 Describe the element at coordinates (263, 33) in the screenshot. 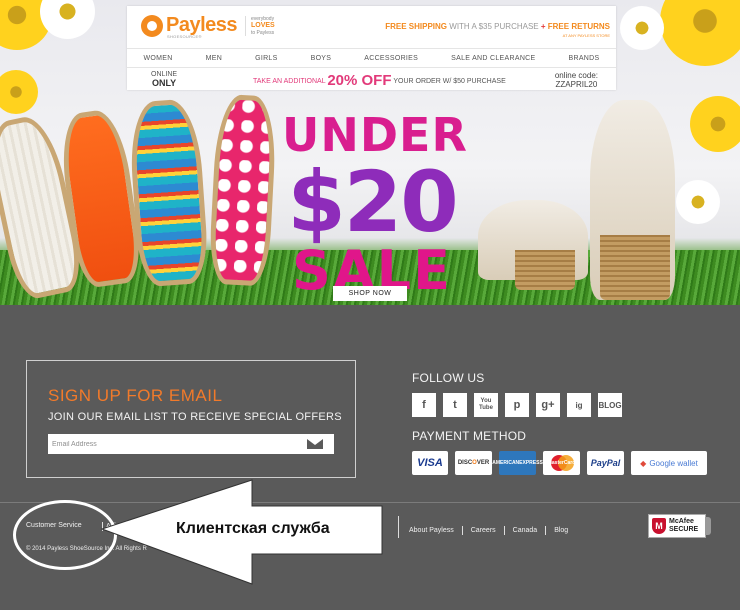

I see `tagline-bottom: to Payless` at that location.